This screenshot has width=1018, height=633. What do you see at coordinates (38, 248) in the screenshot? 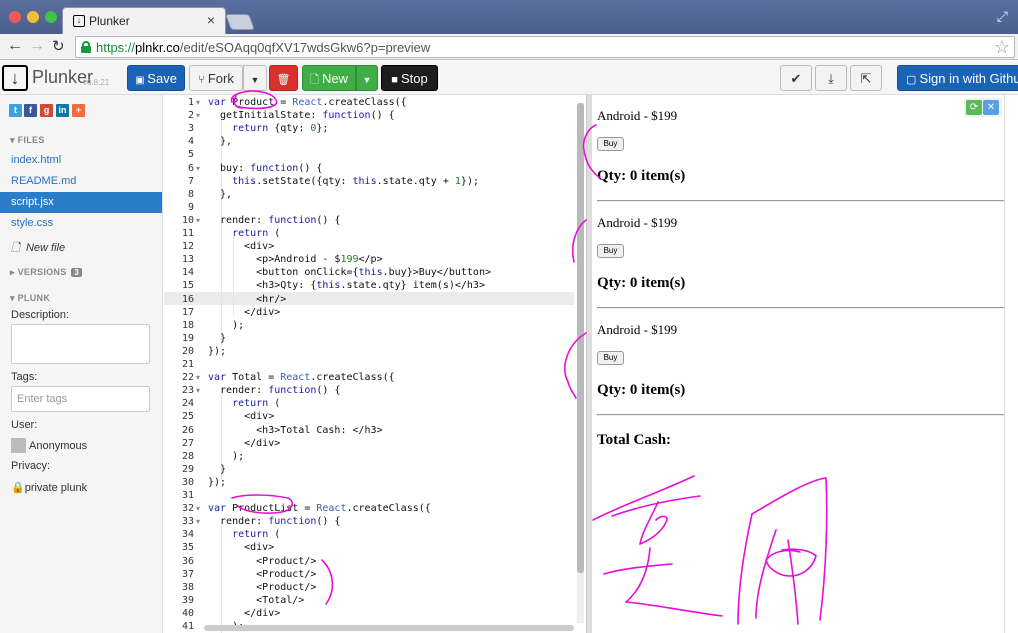
I see `new-file-link: 🗋 New file` at bounding box center [38, 248].